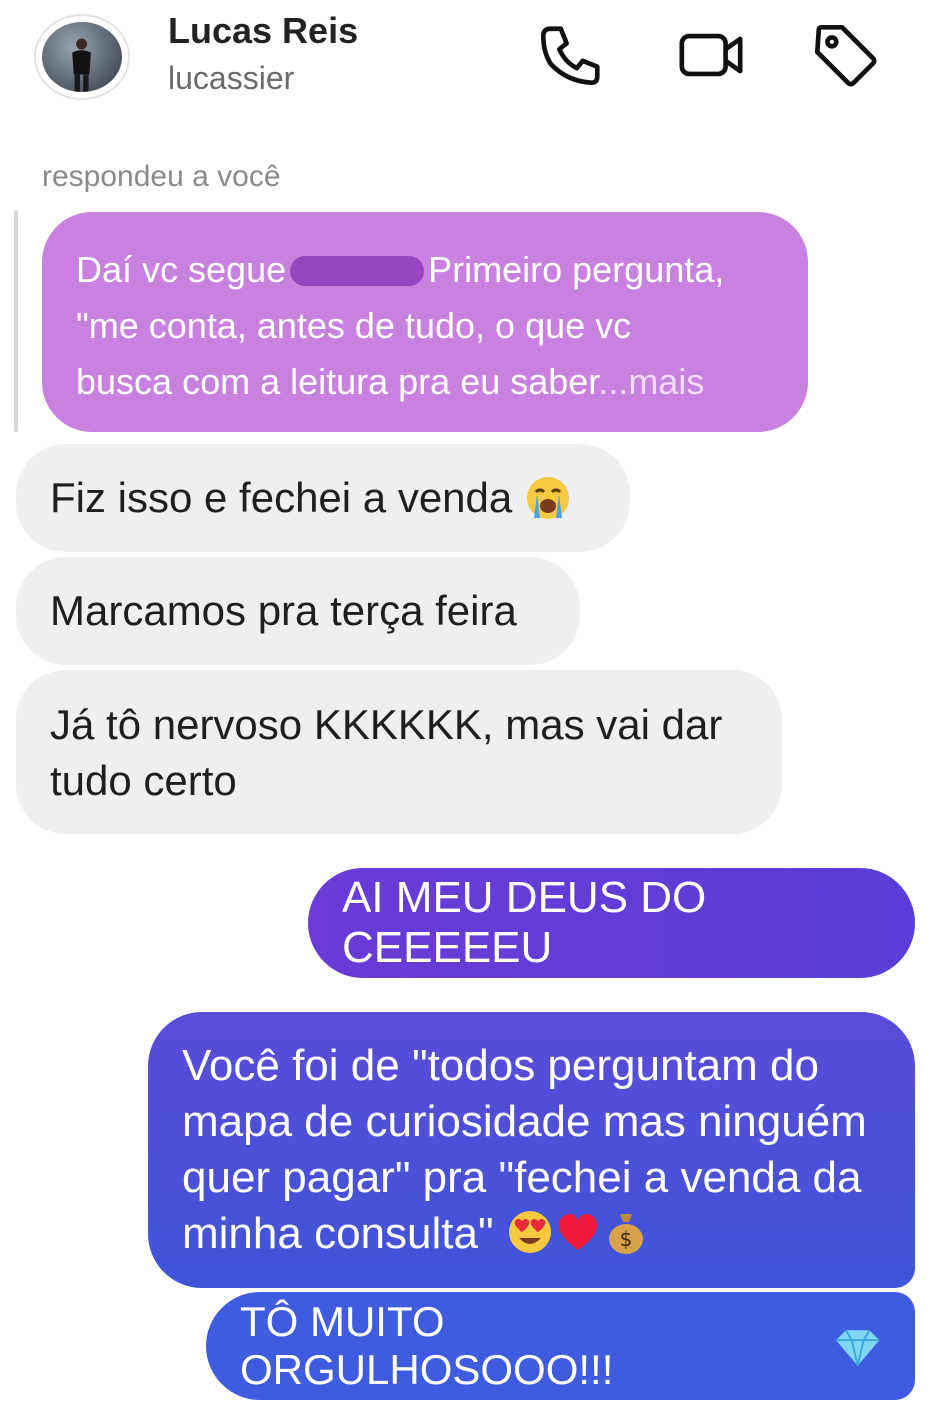 Image resolution: width=937 pixels, height=1403 pixels. What do you see at coordinates (427, 1345) in the screenshot?
I see `message-text: TÔ MUITO ORGULHOSOOO!!!` at bounding box center [427, 1345].